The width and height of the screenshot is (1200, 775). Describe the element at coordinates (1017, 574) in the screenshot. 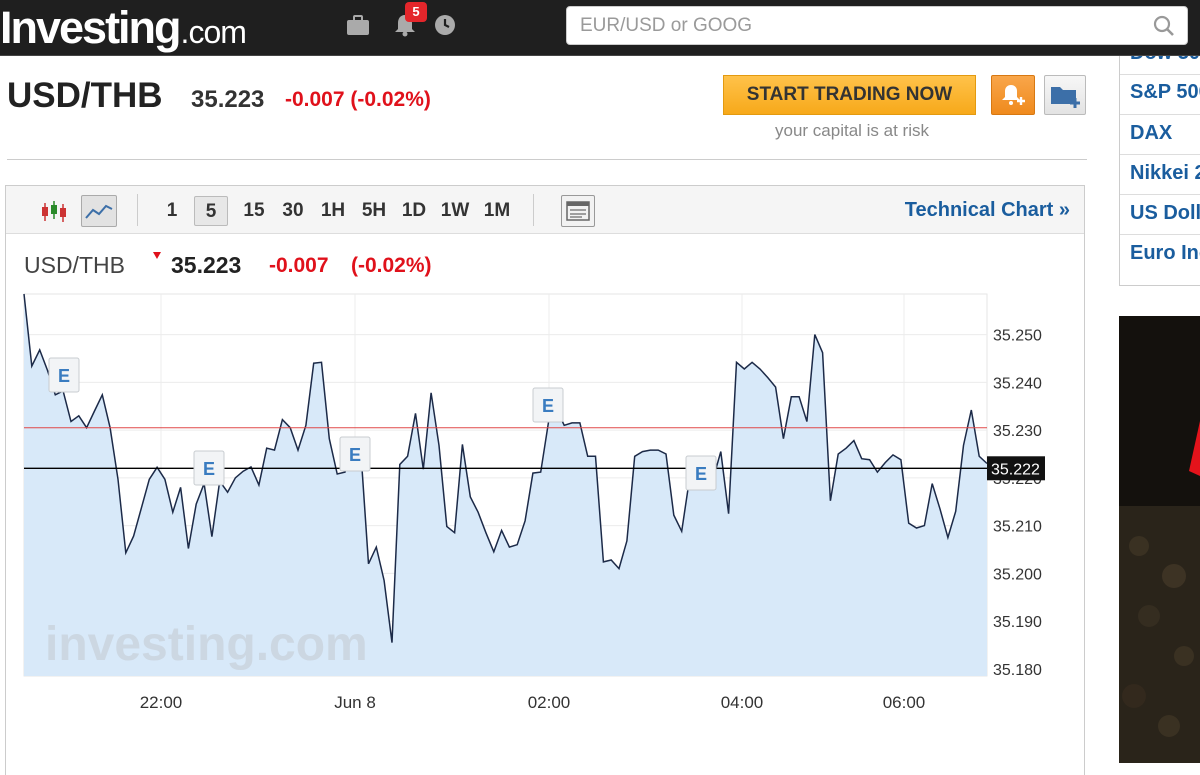

I see `y-tick-label: 35.200` at that location.